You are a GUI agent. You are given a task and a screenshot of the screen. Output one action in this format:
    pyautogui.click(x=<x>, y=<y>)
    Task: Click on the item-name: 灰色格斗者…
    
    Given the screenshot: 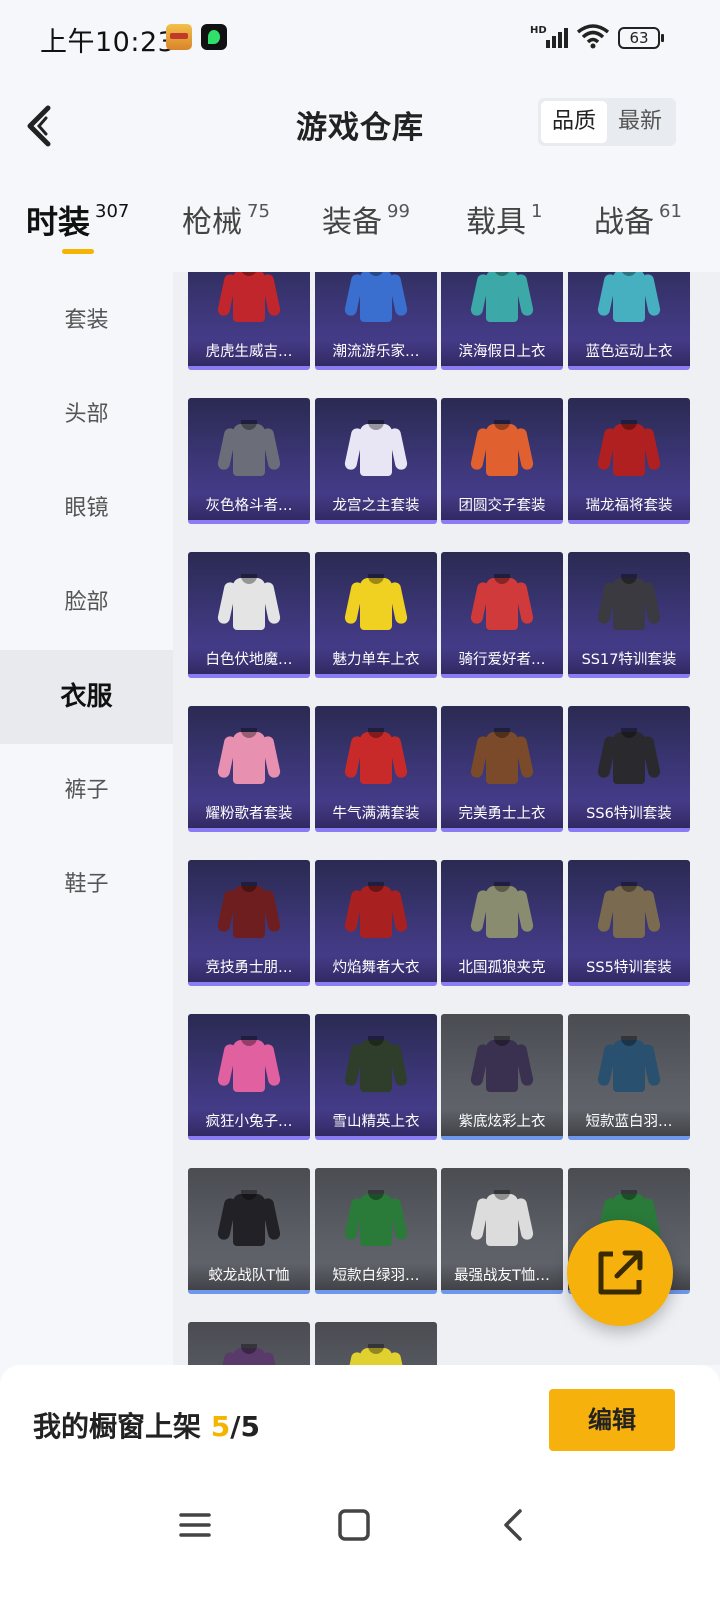 What is the action you would take?
    pyautogui.click(x=249, y=506)
    